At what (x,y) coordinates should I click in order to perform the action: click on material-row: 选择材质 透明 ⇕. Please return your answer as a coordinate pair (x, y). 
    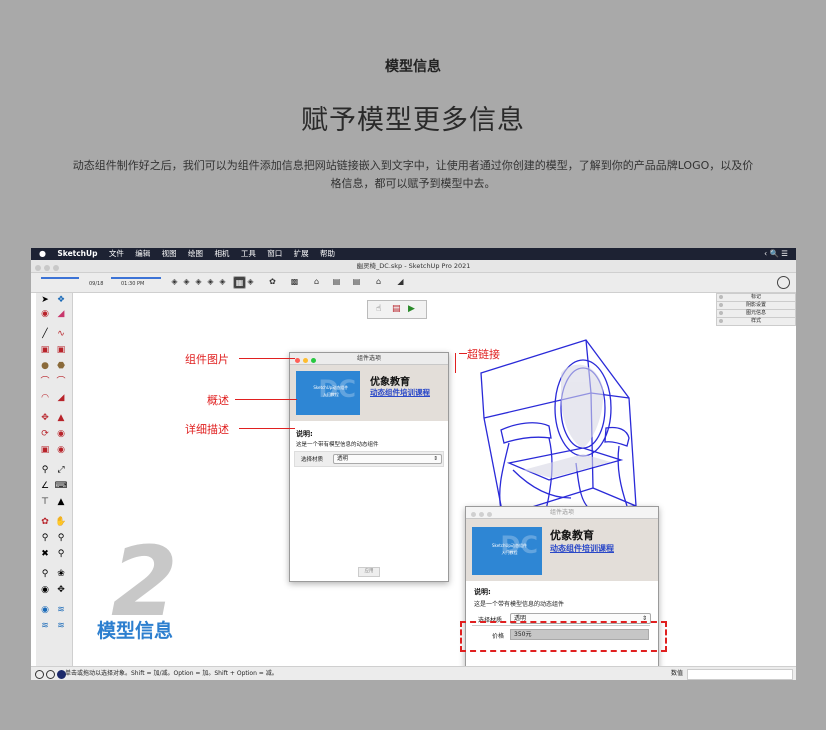
    Looking at the image, I should click on (369, 459).